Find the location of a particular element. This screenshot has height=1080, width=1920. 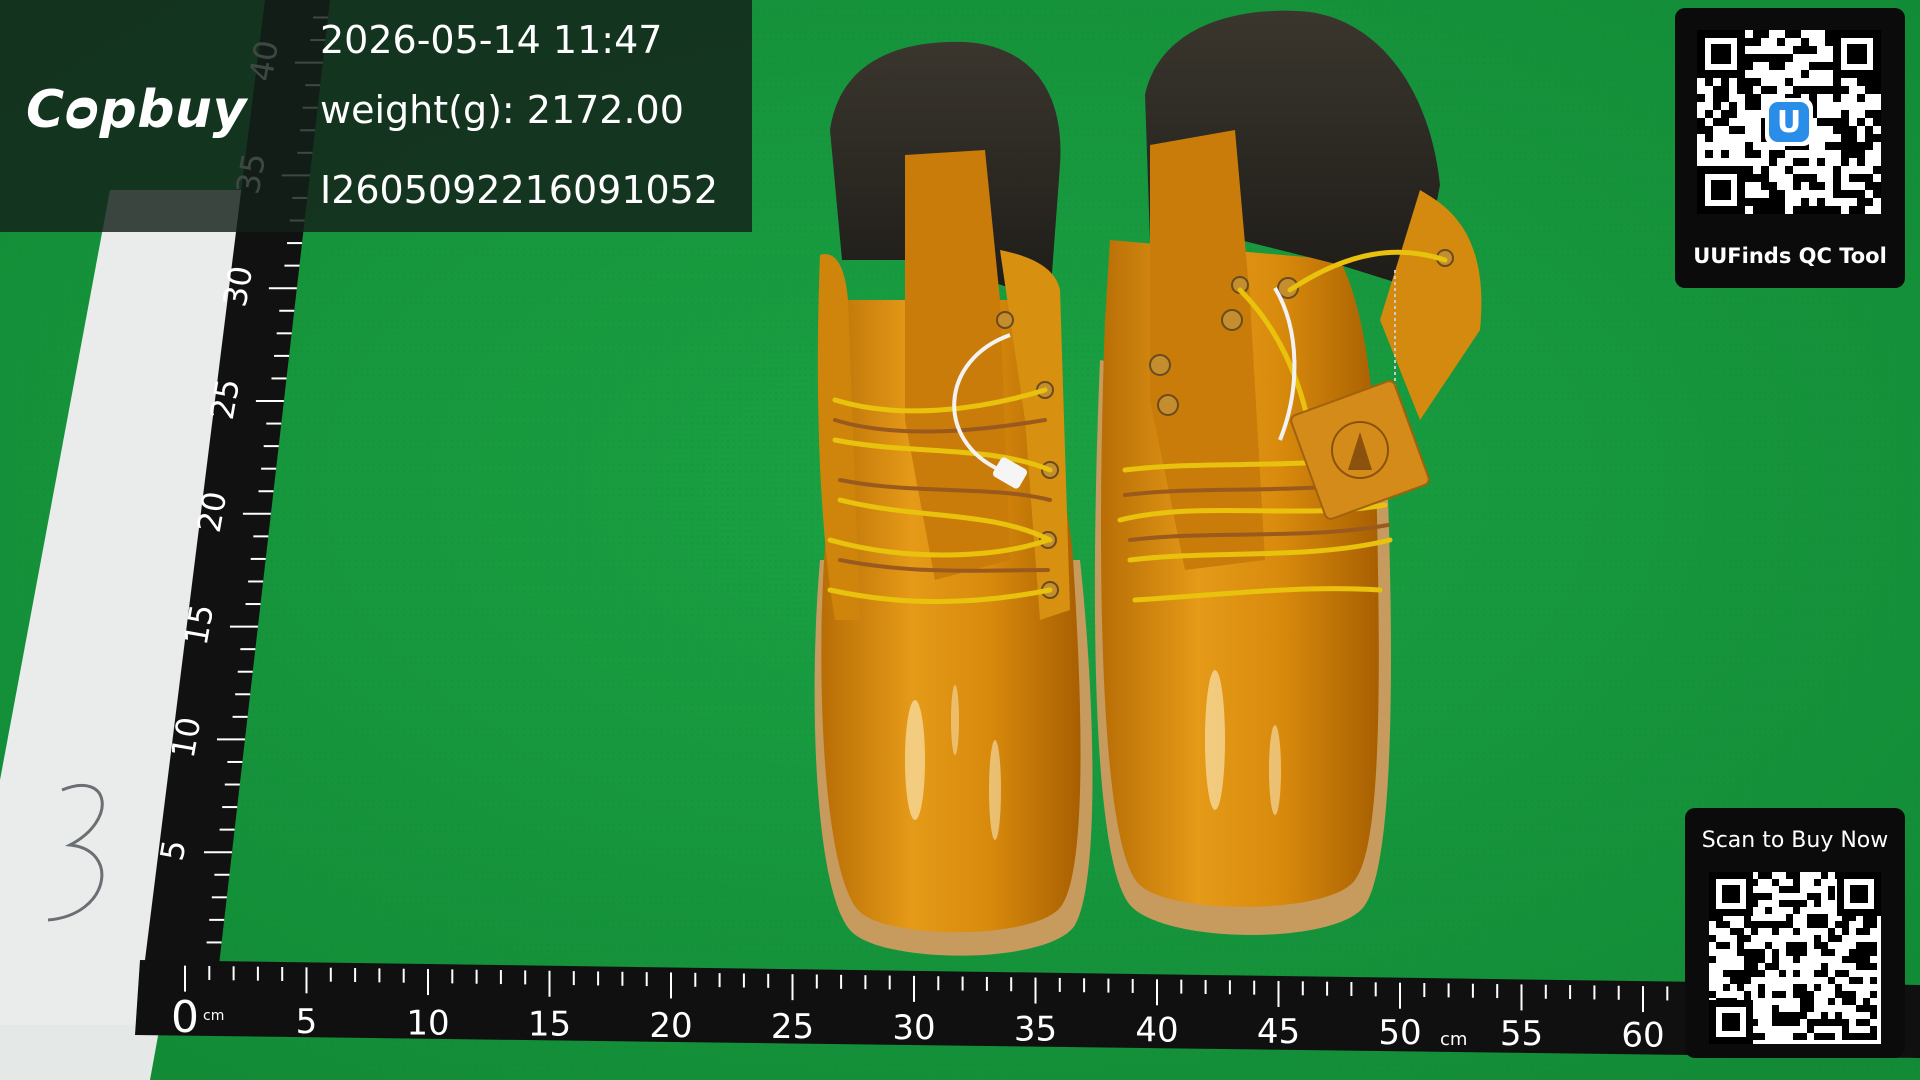

ruler-label: 60 is located at coordinates (1642, 1035).